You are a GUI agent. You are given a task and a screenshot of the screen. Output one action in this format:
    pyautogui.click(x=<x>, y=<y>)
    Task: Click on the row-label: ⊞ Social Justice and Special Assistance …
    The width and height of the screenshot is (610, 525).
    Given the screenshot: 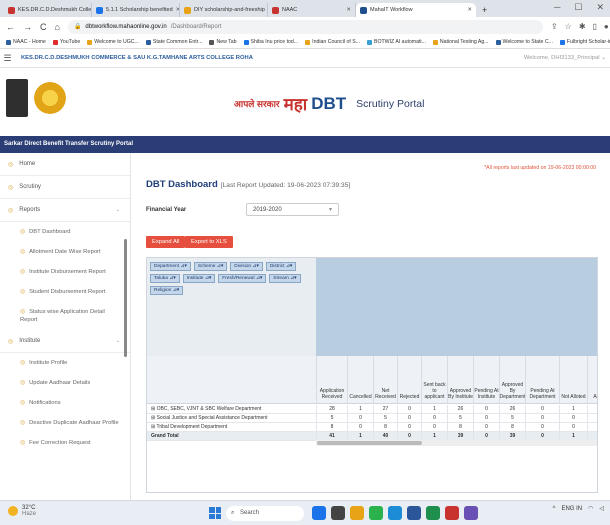 What is the action you would take?
    pyautogui.click(x=209, y=418)
    